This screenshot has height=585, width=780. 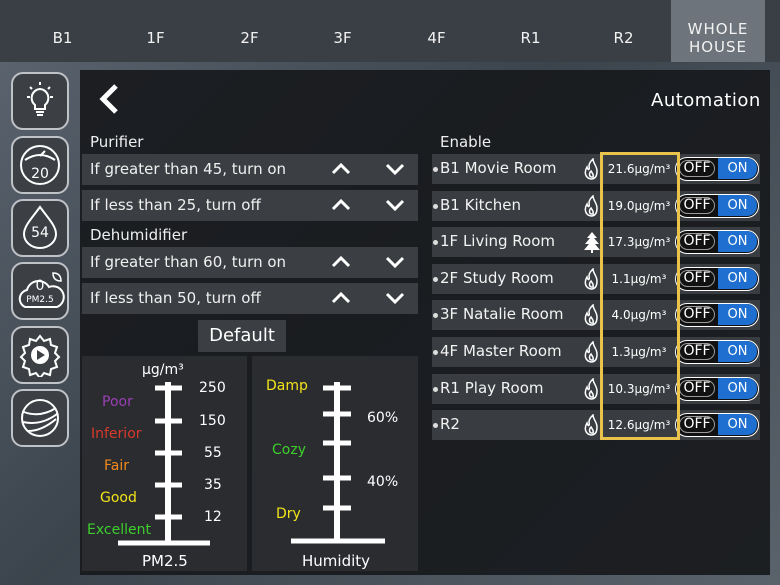 What do you see at coordinates (40, 291) in the screenshot?
I see `sidebar-pm25-button: 0 PM2.5` at bounding box center [40, 291].